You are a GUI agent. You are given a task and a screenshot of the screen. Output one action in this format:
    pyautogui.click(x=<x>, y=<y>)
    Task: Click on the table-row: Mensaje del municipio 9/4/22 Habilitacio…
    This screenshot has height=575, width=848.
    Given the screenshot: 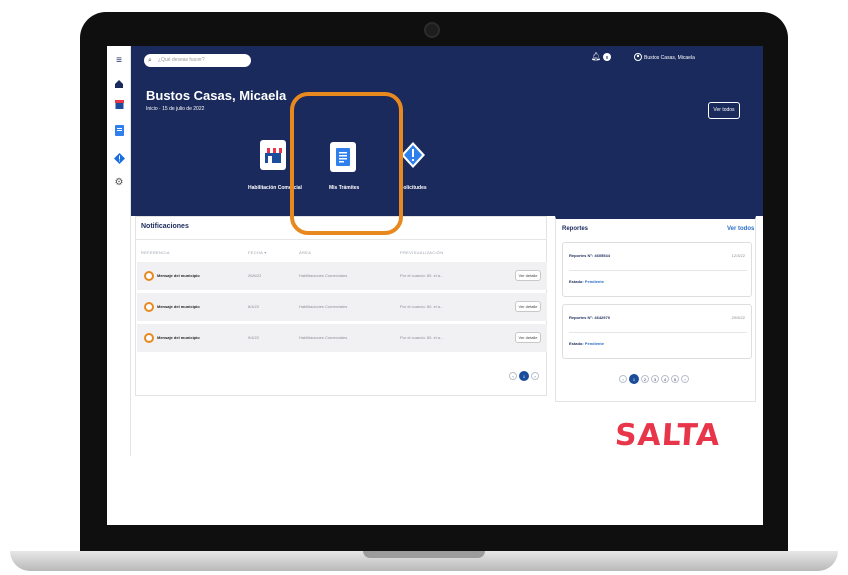 What is the action you would take?
    pyautogui.click(x=342, y=338)
    